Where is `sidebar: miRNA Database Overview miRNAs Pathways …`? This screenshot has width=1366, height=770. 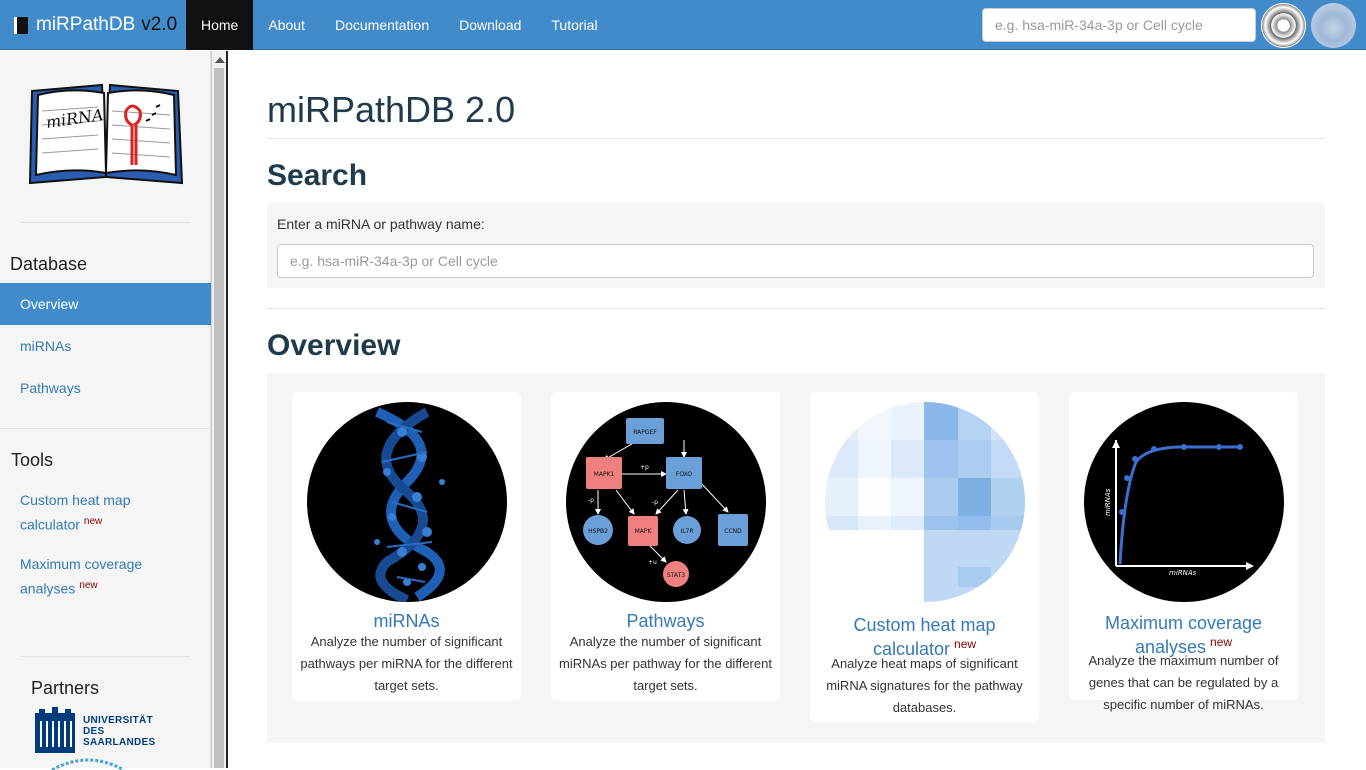 sidebar: miRNA Database Overview miRNAs Pathways … is located at coordinates (105, 410).